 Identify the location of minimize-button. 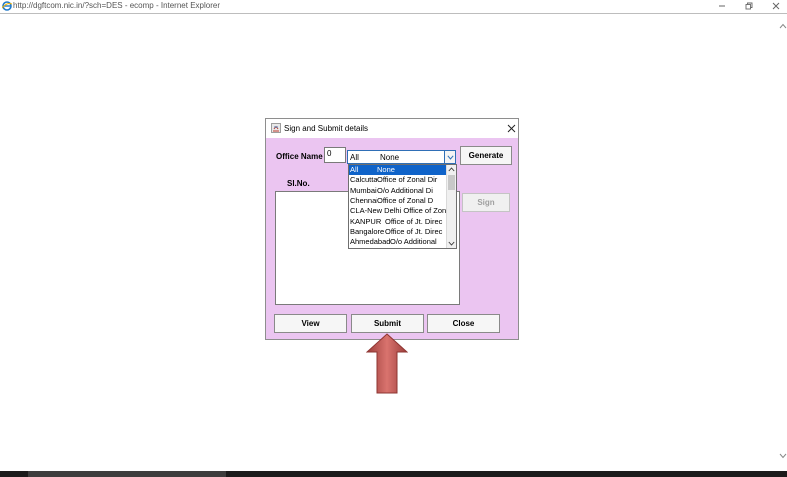
(722, 6).